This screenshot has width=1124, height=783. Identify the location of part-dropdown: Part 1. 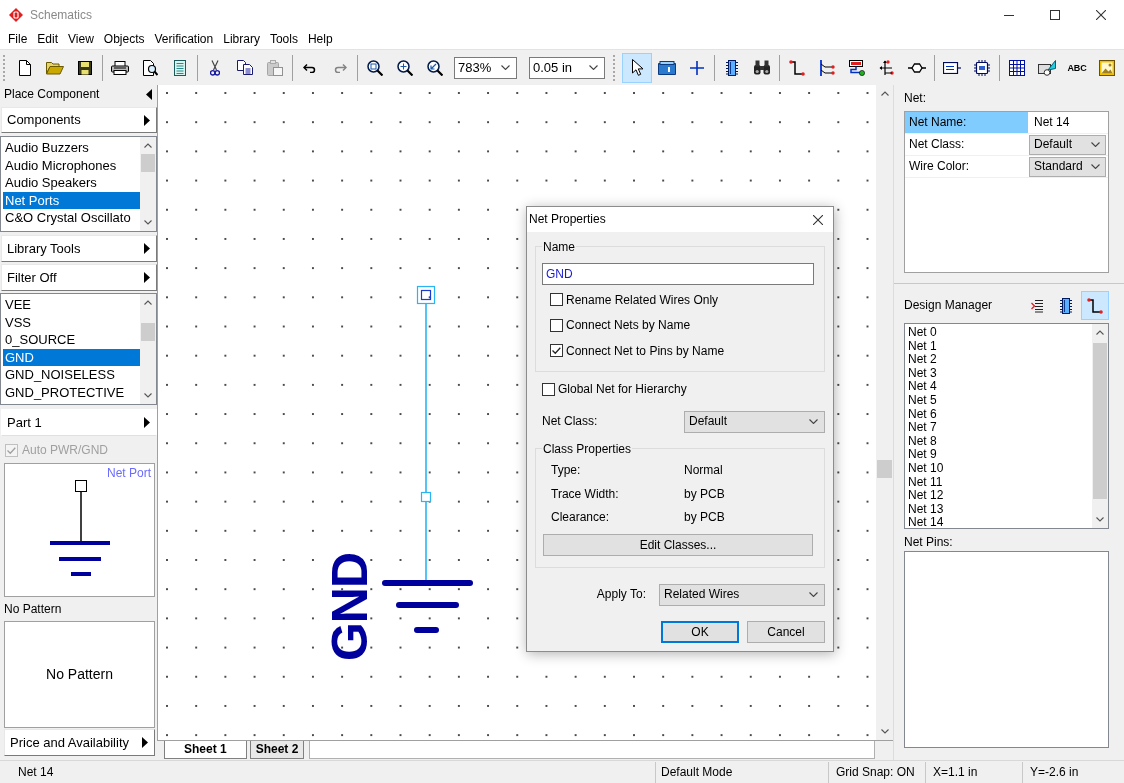
(79, 422).